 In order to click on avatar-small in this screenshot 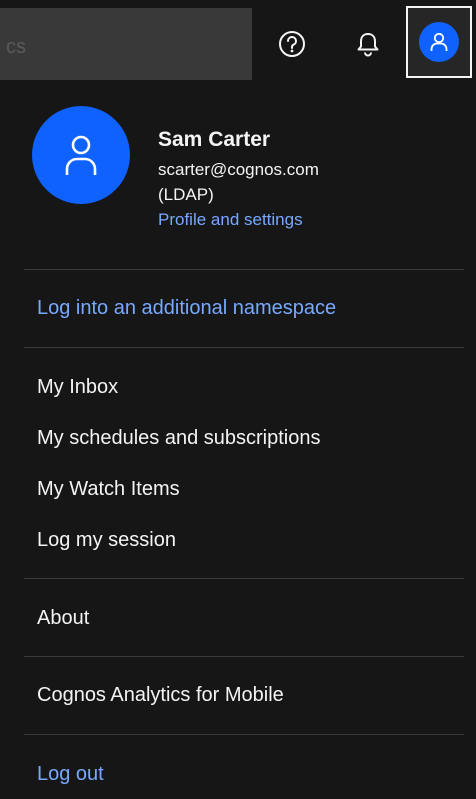, I will do `click(439, 42)`.